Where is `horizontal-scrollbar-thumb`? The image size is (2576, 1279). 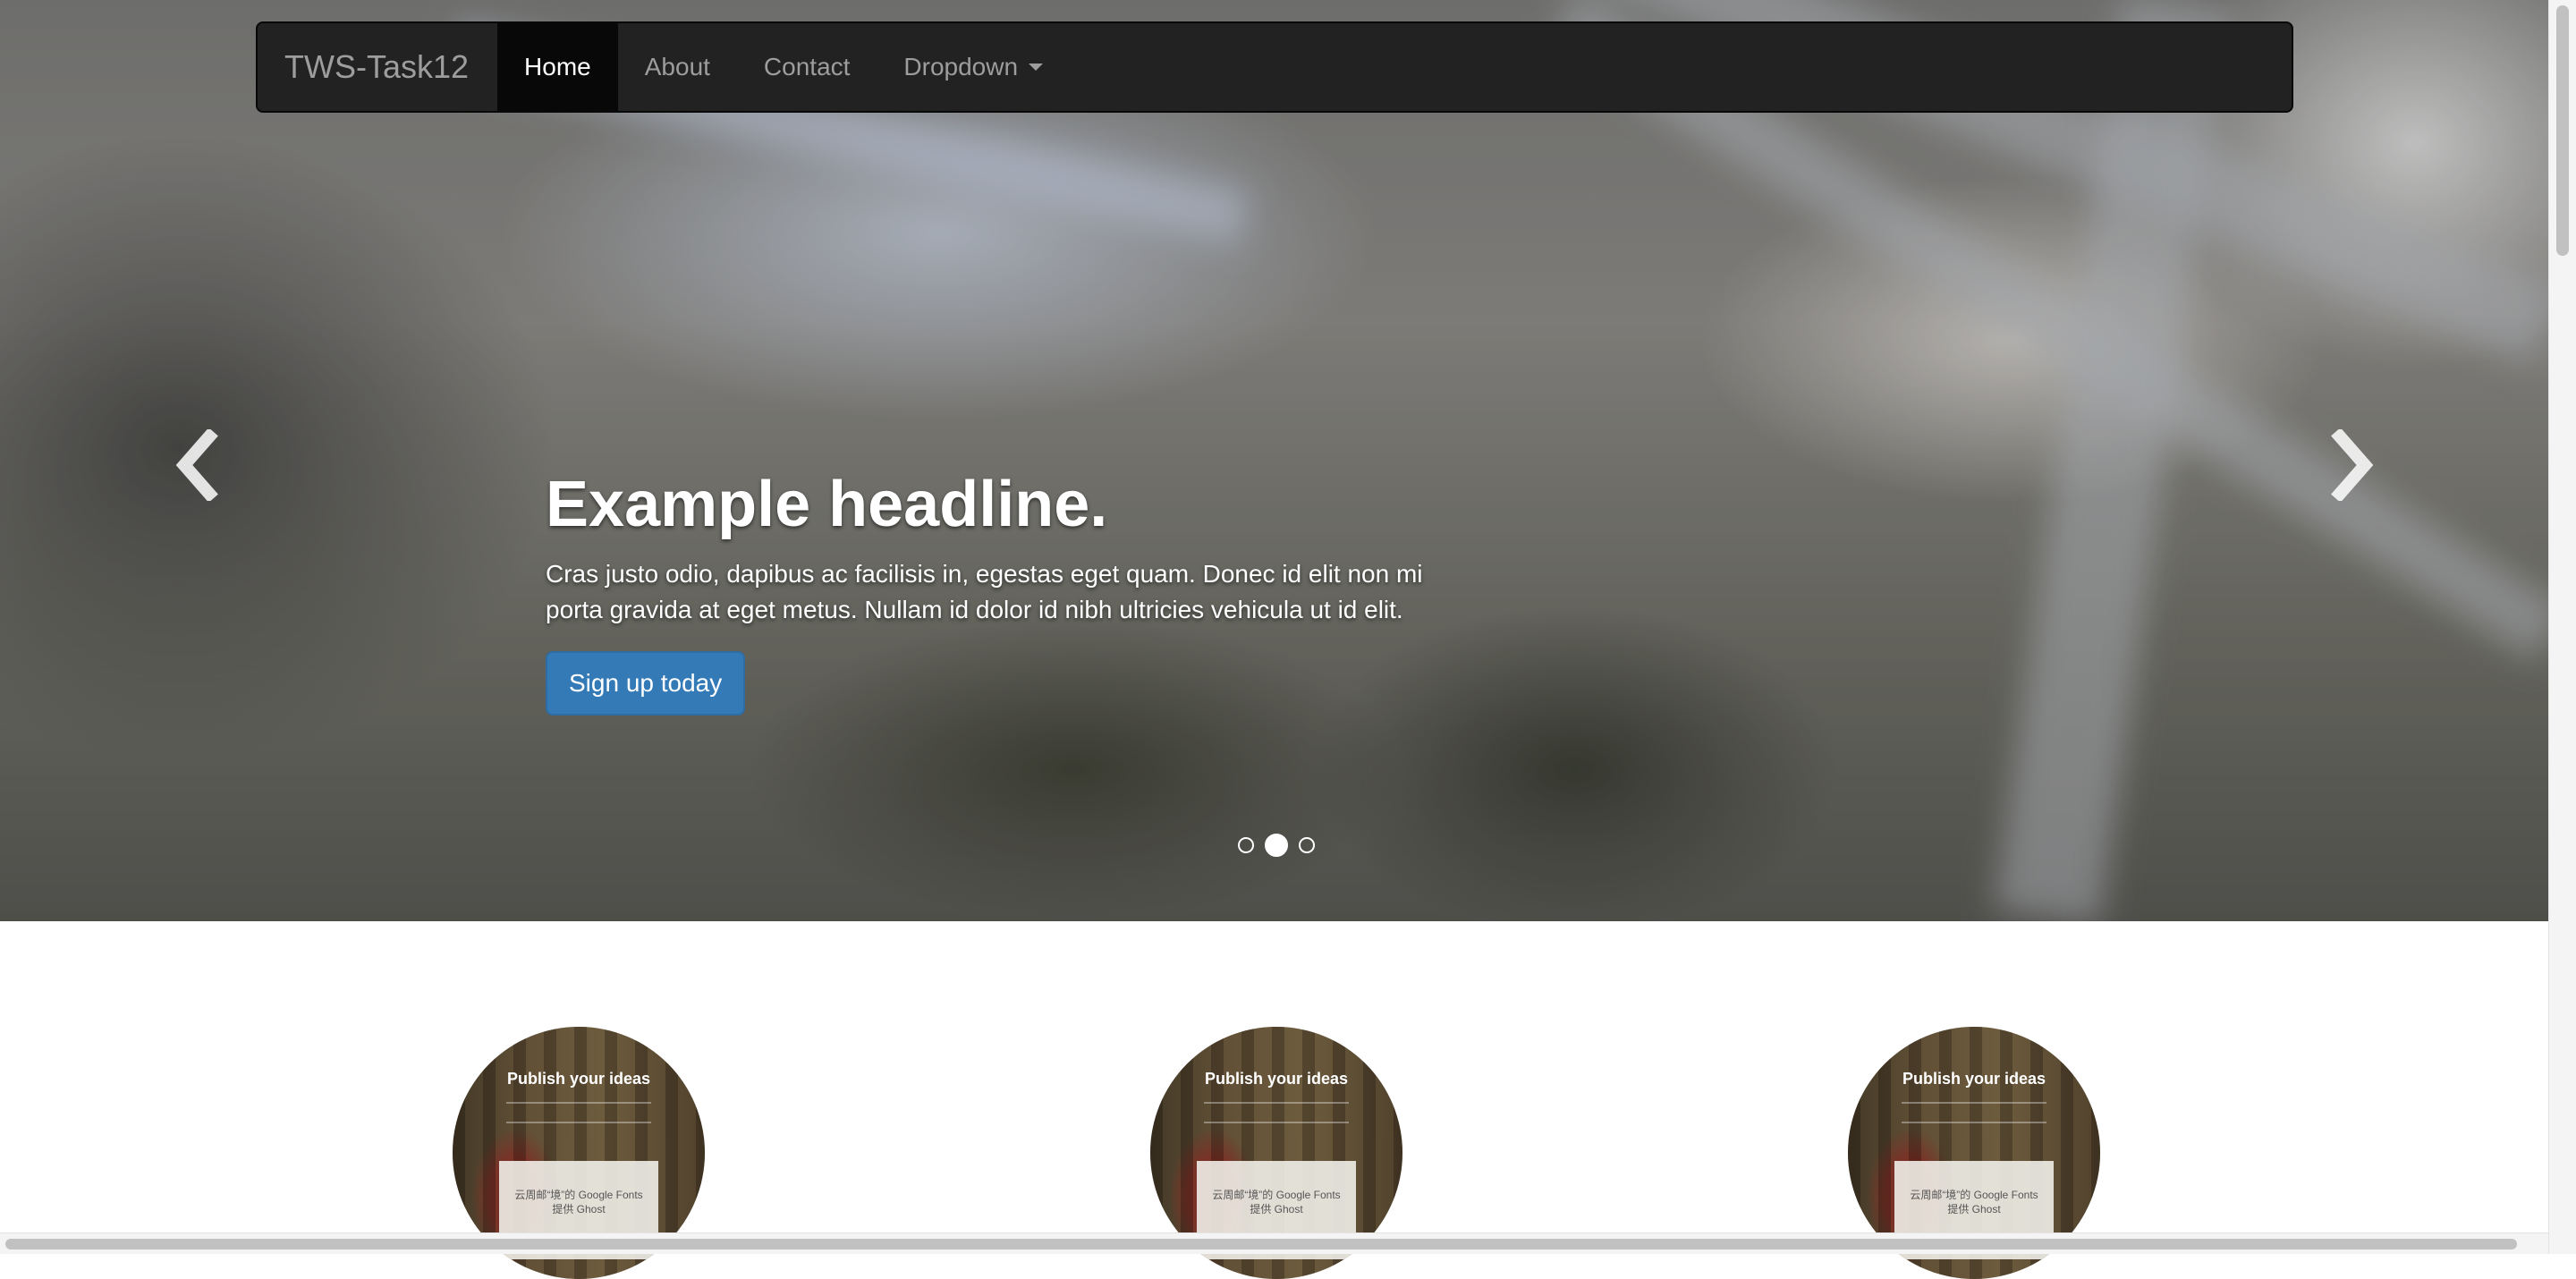 horizontal-scrollbar-thumb is located at coordinates (1261, 1244).